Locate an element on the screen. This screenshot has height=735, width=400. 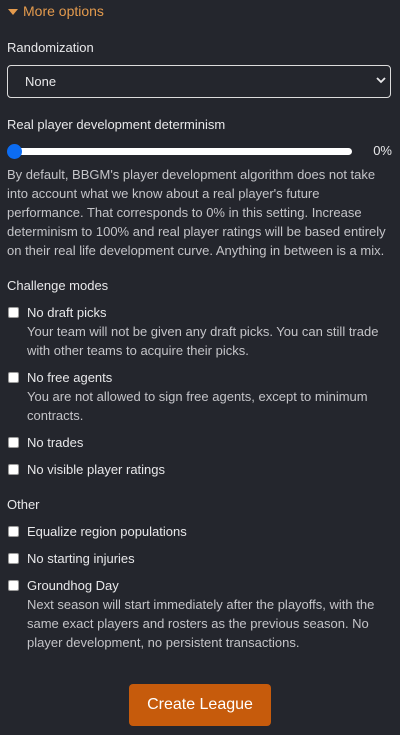
no-visible-ratings-option: No visible player ratings is located at coordinates (86, 469).